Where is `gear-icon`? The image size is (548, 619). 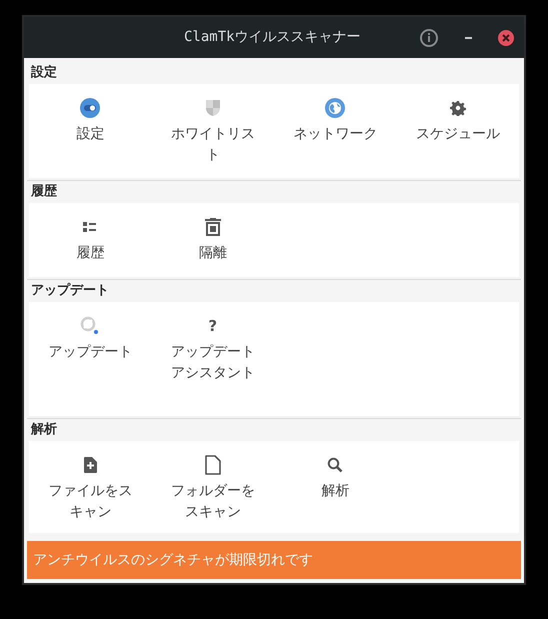
gear-icon is located at coordinates (458, 108).